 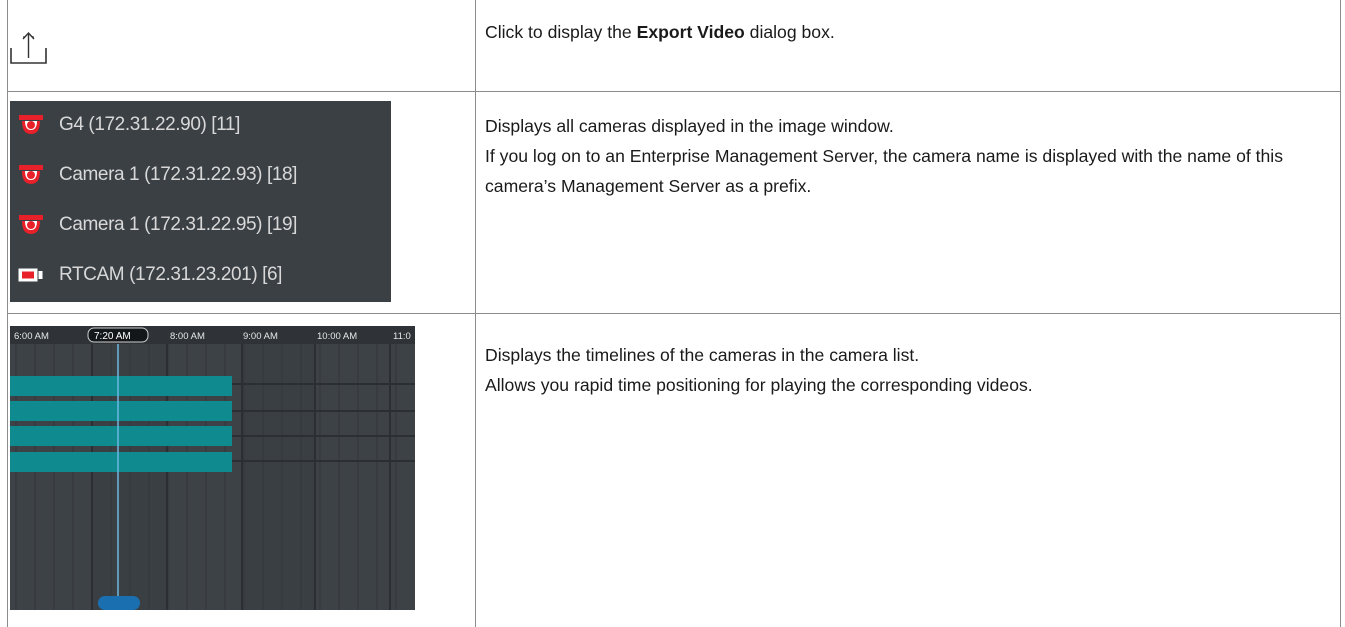 What do you see at coordinates (178, 224) in the screenshot?
I see `camera-name: Camera 1 (172.31.22.95) [19]` at bounding box center [178, 224].